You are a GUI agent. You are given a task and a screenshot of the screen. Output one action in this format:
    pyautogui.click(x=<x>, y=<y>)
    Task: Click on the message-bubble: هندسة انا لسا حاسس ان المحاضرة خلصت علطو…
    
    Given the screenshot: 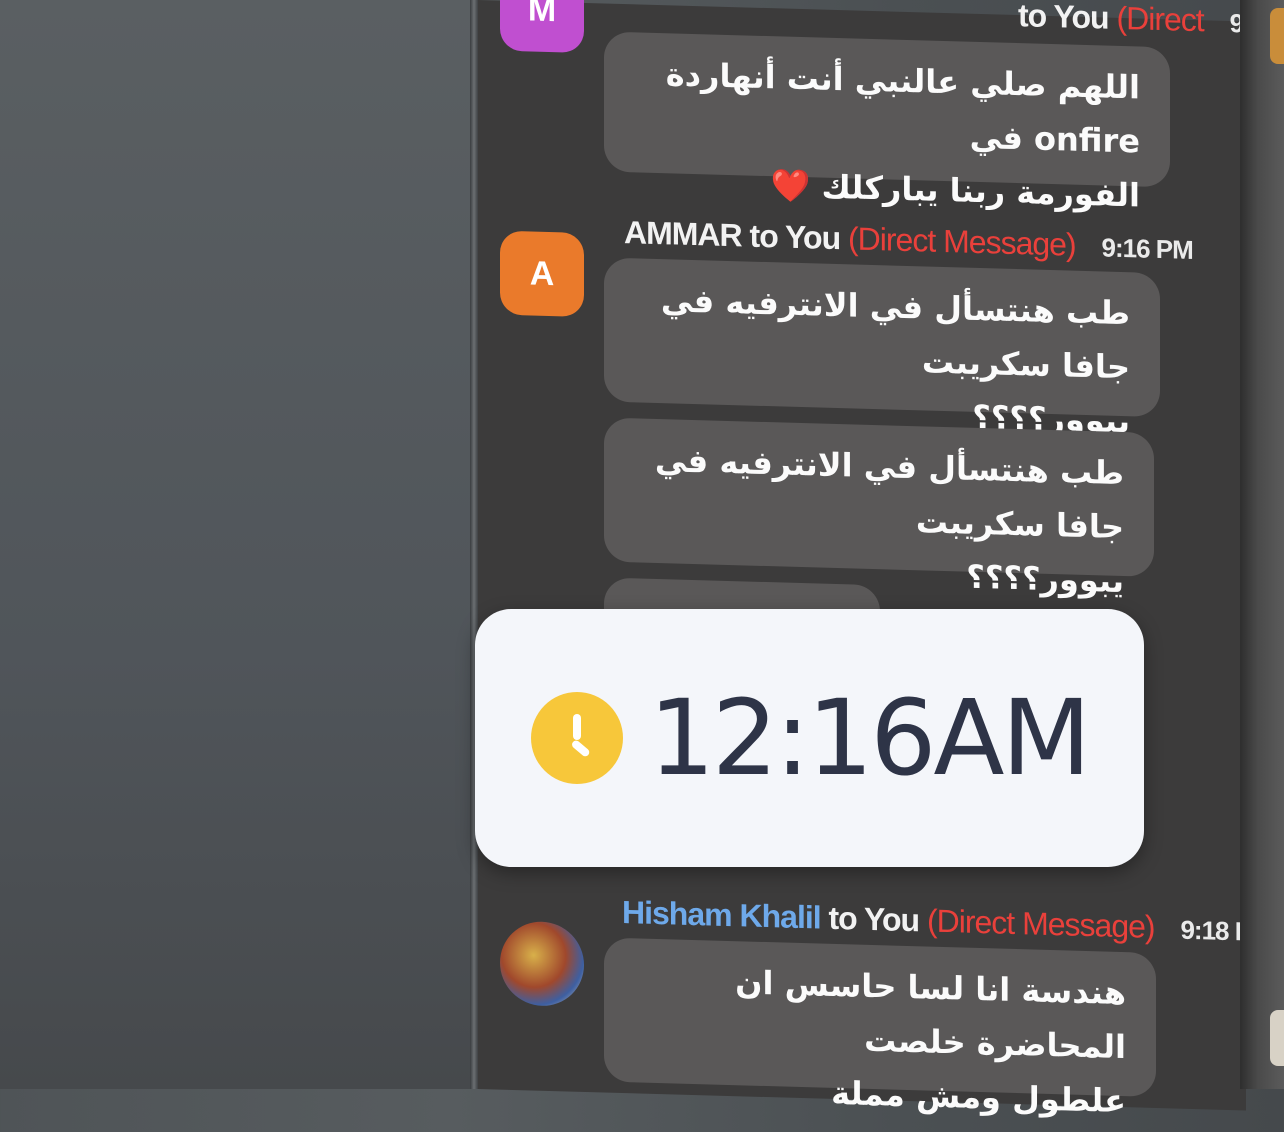 What is the action you would take?
    pyautogui.click(x=880, y=1028)
    